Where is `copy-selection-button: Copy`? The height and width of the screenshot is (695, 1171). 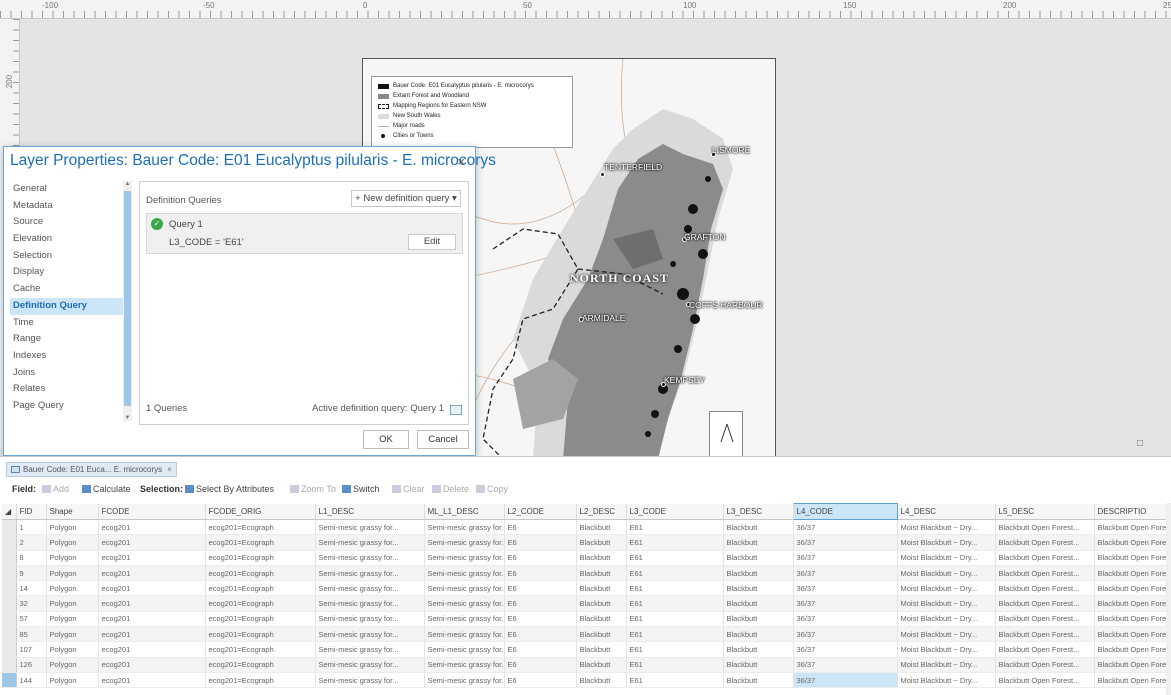
copy-selection-button: Copy is located at coordinates (492, 489).